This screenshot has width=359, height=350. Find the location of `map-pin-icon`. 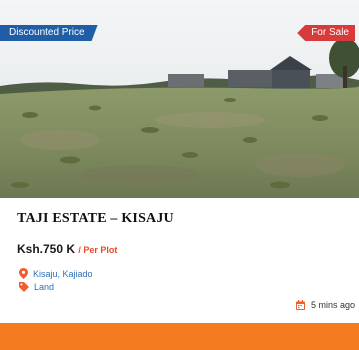

map-pin-icon is located at coordinates (23, 273).